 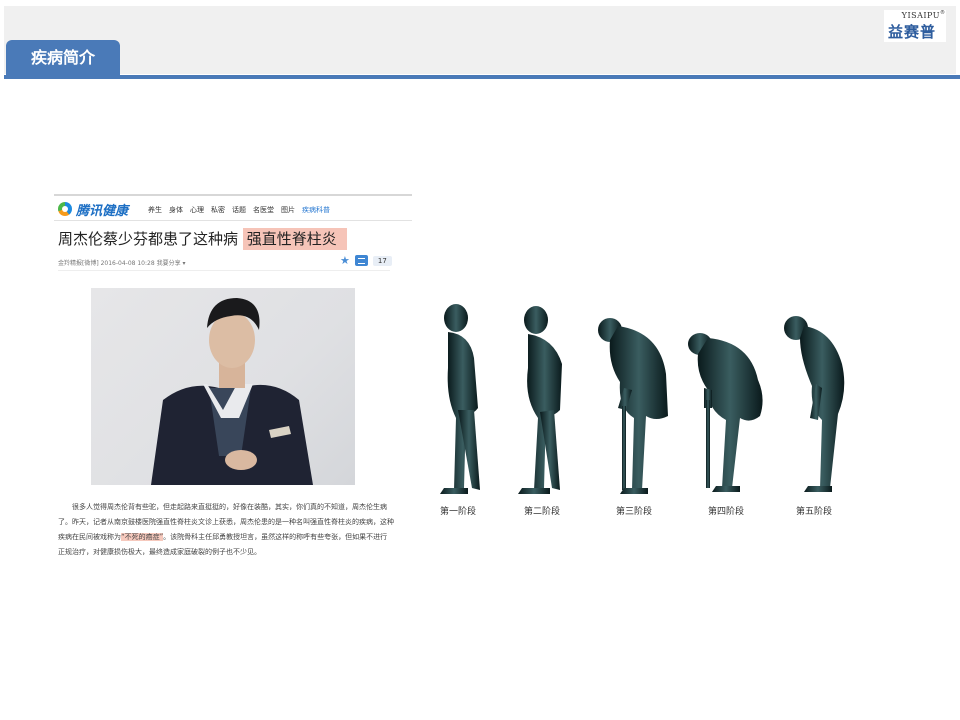 I want to click on comment-icon, so click(x=361, y=260).